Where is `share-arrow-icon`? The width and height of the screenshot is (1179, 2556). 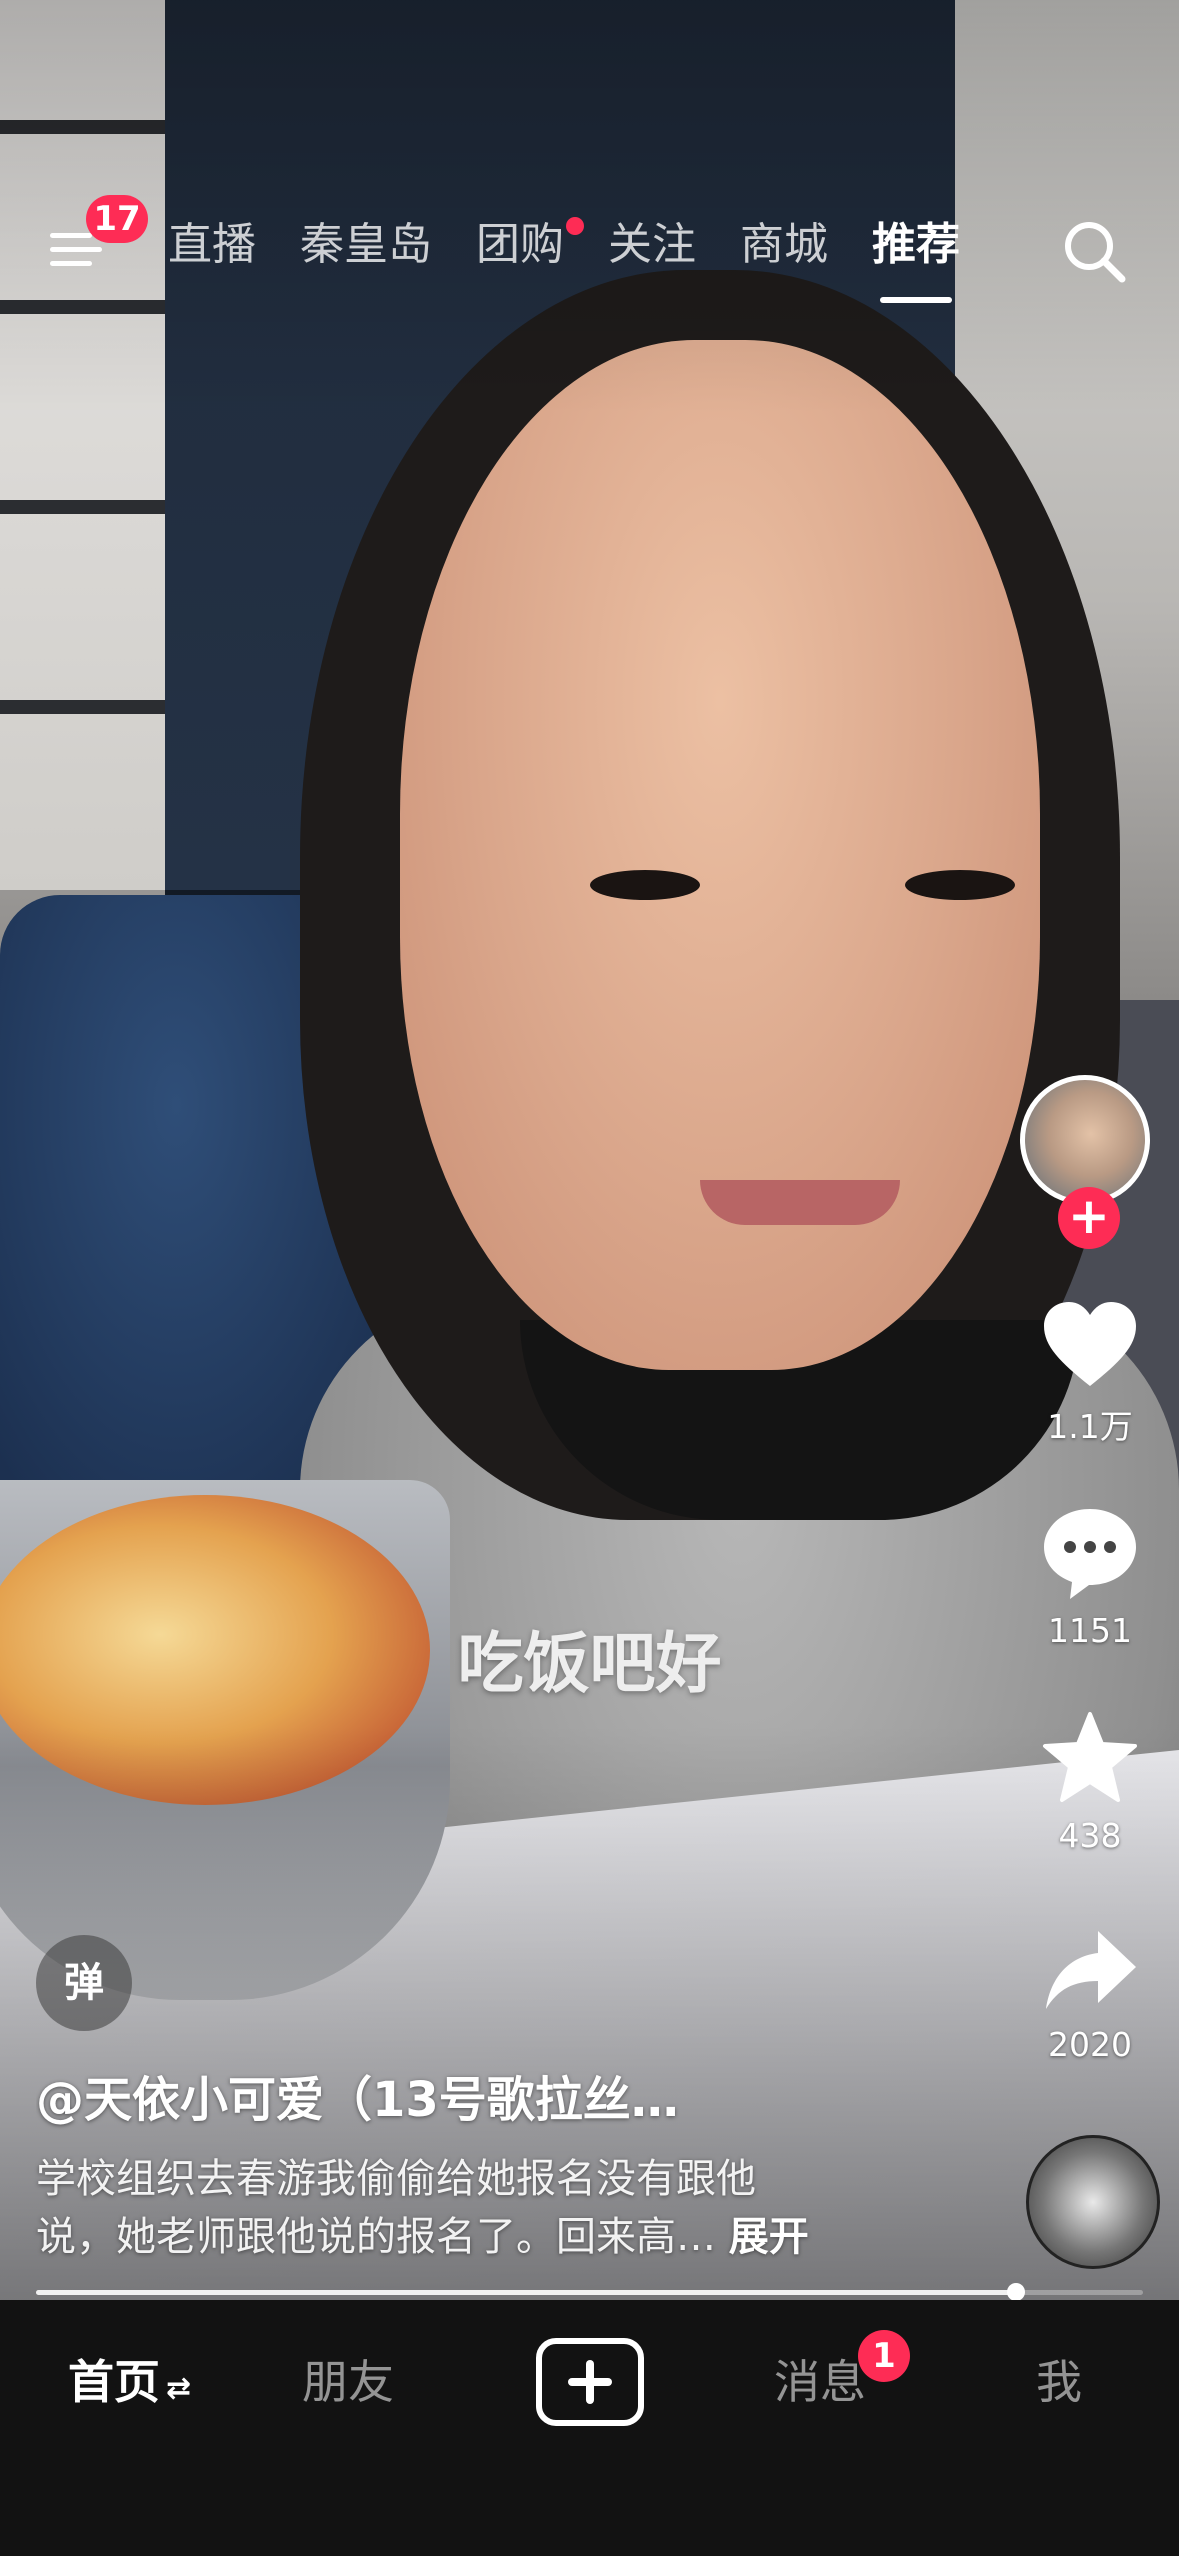
share-arrow-icon is located at coordinates (1091, 1970).